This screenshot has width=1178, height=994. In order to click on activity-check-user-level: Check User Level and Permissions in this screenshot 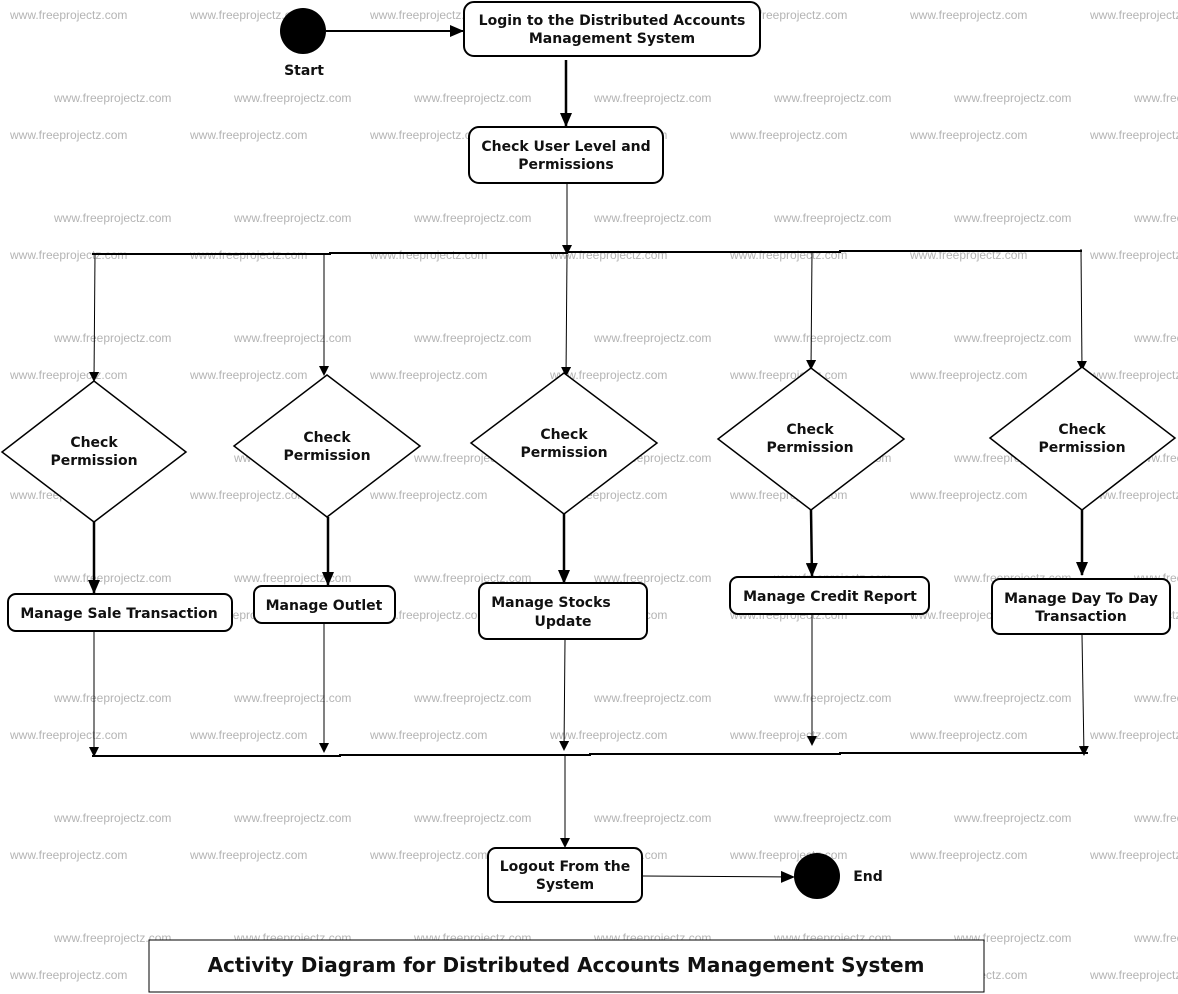, I will do `click(566, 155)`.